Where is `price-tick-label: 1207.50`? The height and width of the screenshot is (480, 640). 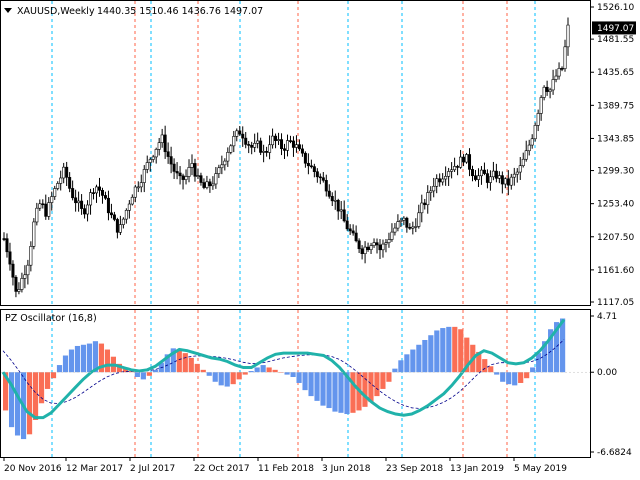 price-tick-label: 1207.50 is located at coordinates (615, 238).